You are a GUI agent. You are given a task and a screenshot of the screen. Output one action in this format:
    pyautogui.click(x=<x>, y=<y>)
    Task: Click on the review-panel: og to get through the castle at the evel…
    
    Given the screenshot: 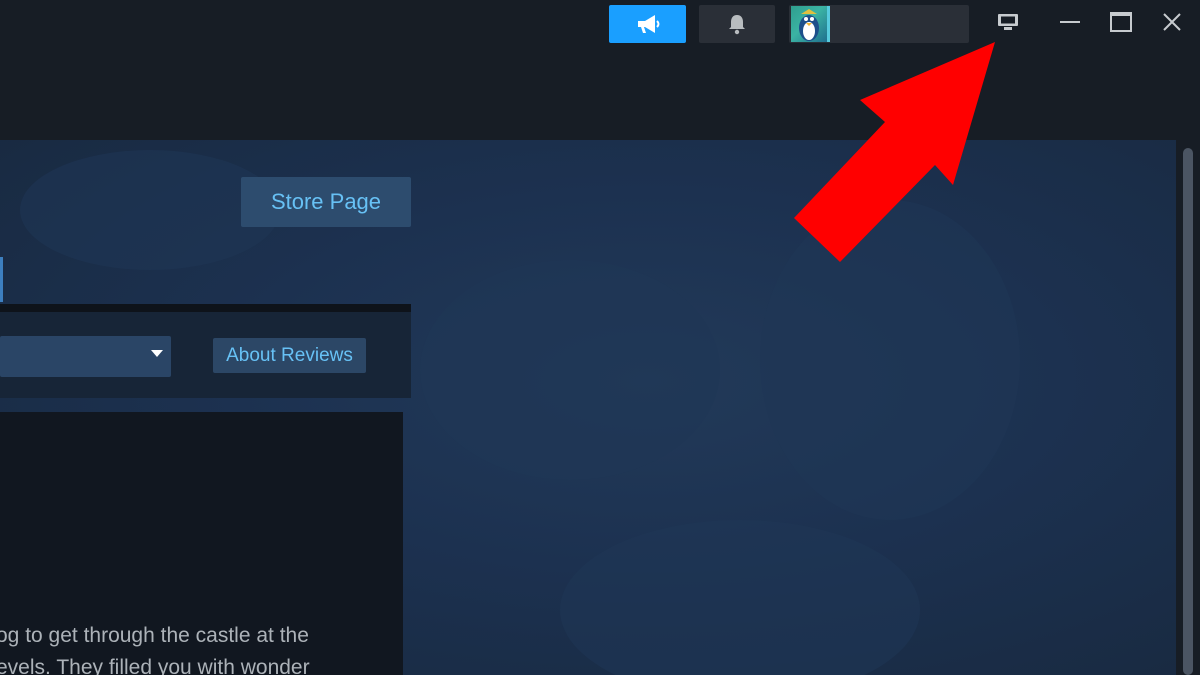 What is the action you would take?
    pyautogui.click(x=201, y=543)
    